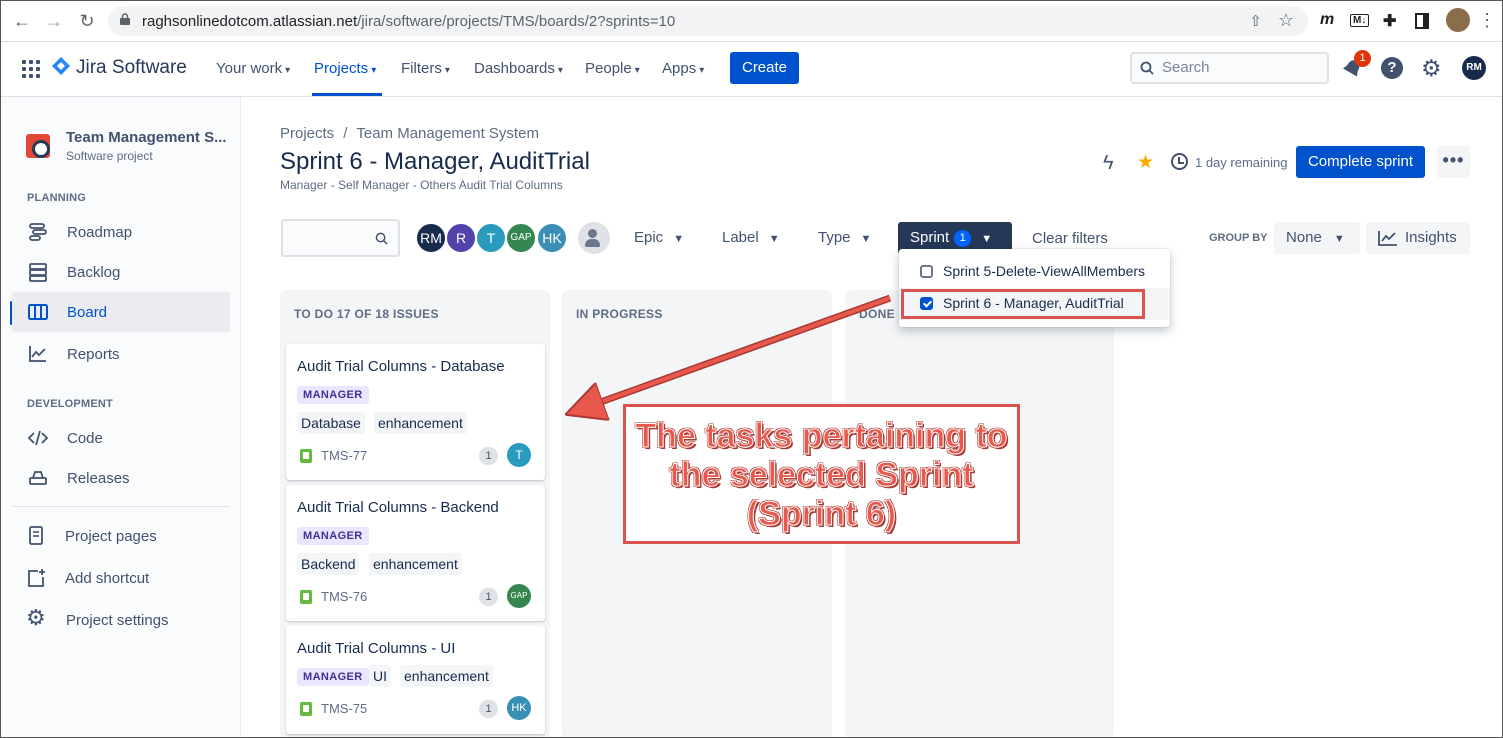 Image resolution: width=1503 pixels, height=738 pixels. What do you see at coordinates (435, 161) in the screenshot?
I see `page-title: Sprint 6 - Manager, AuditTrial` at bounding box center [435, 161].